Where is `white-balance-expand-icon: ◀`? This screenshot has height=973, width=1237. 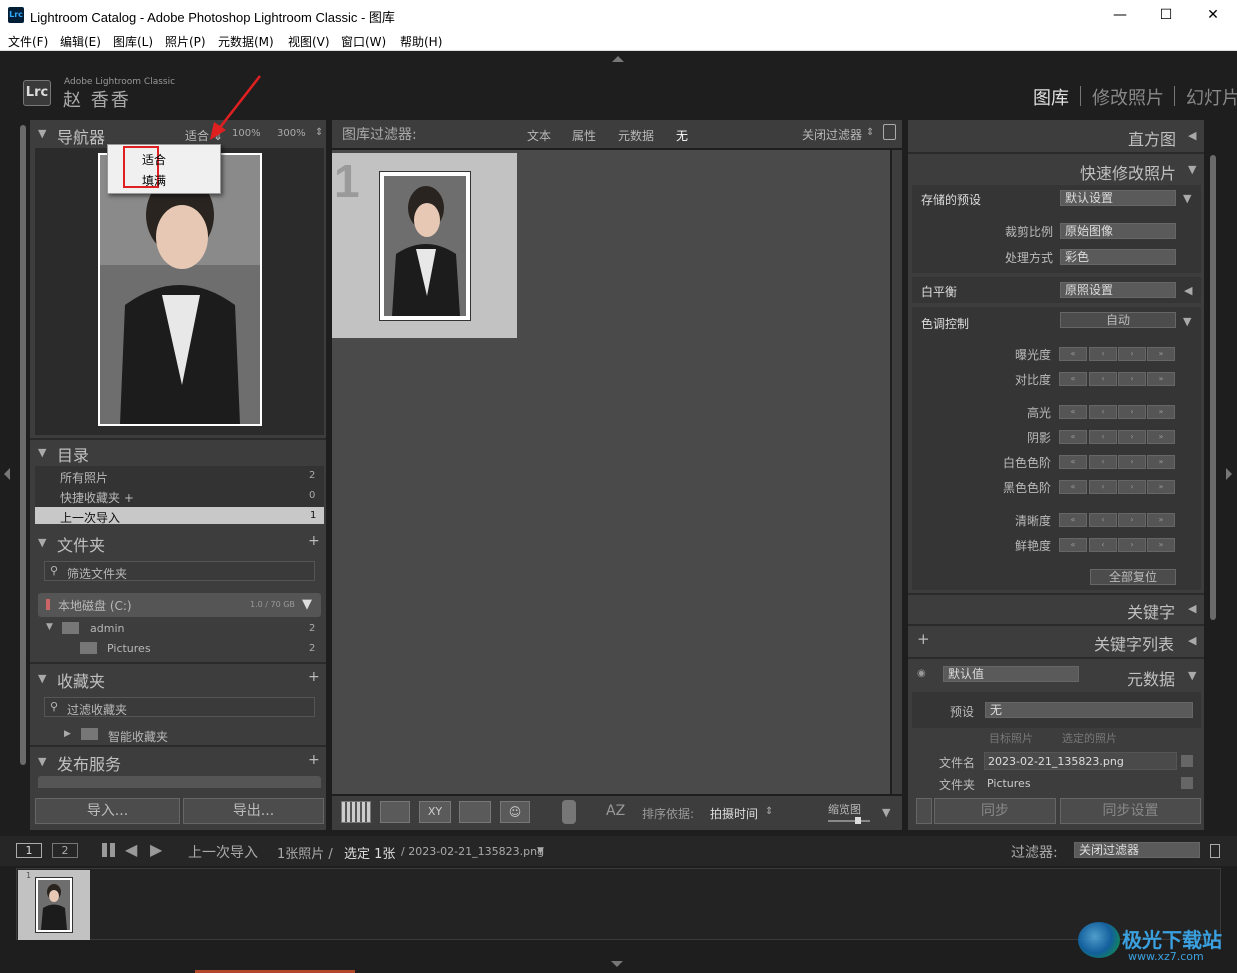 white-balance-expand-icon: ◀ is located at coordinates (1188, 290).